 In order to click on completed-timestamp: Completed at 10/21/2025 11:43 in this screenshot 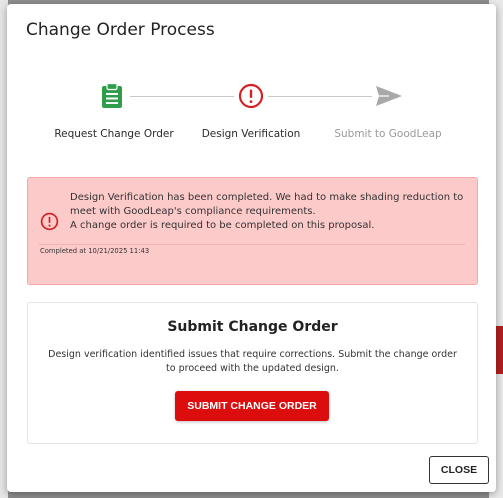, I will do `click(95, 251)`.